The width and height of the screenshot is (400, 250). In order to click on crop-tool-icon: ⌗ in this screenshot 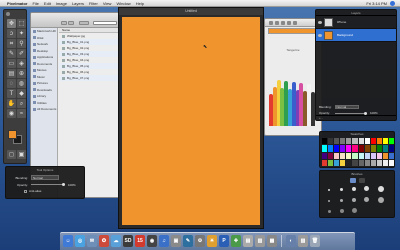, I will do `click(11, 43)`.